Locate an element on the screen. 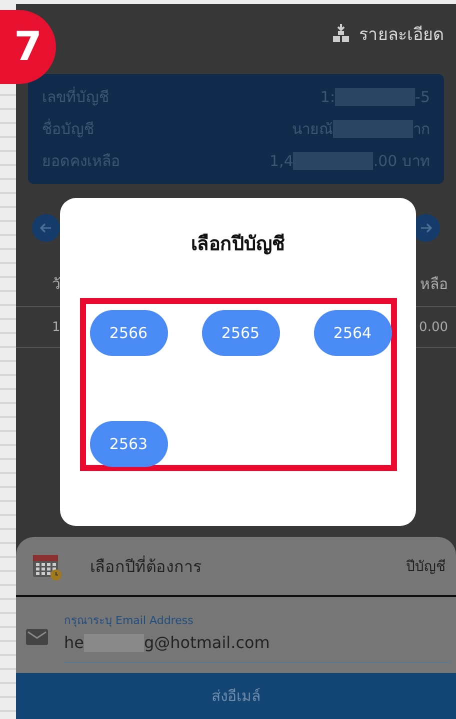 This screenshot has width=456, height=719. email-field-label: กรุณาระบุ Email Address is located at coordinates (129, 621).